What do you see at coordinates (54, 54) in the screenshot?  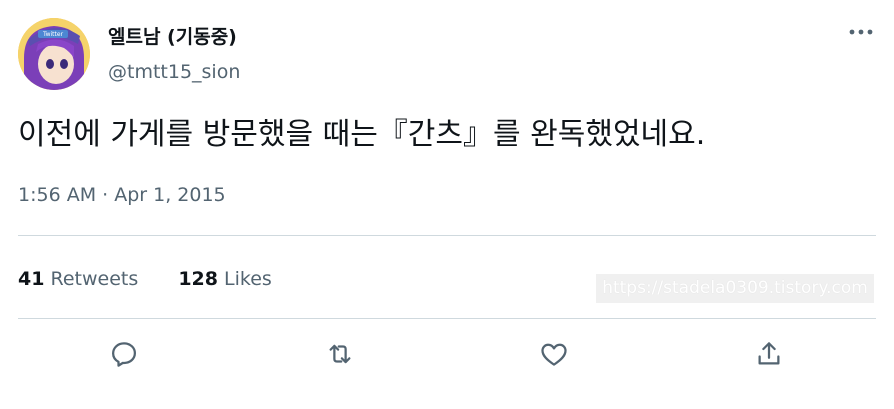 I see `avatar: Twitter` at bounding box center [54, 54].